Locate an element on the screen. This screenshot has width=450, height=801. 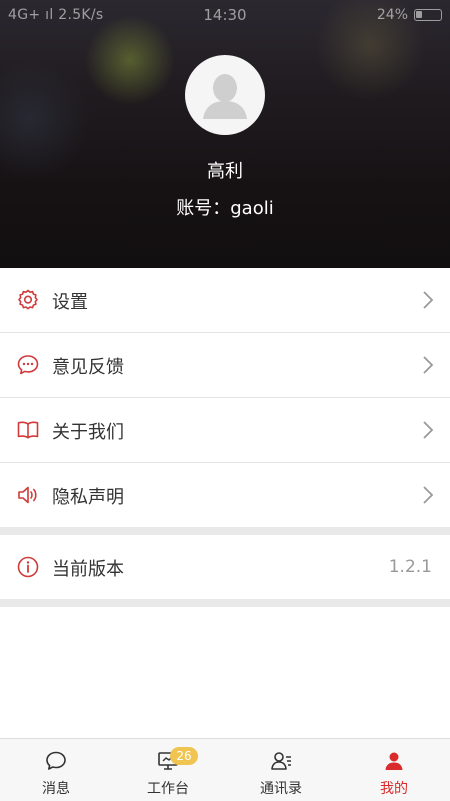
person-icon is located at coordinates (394, 761).